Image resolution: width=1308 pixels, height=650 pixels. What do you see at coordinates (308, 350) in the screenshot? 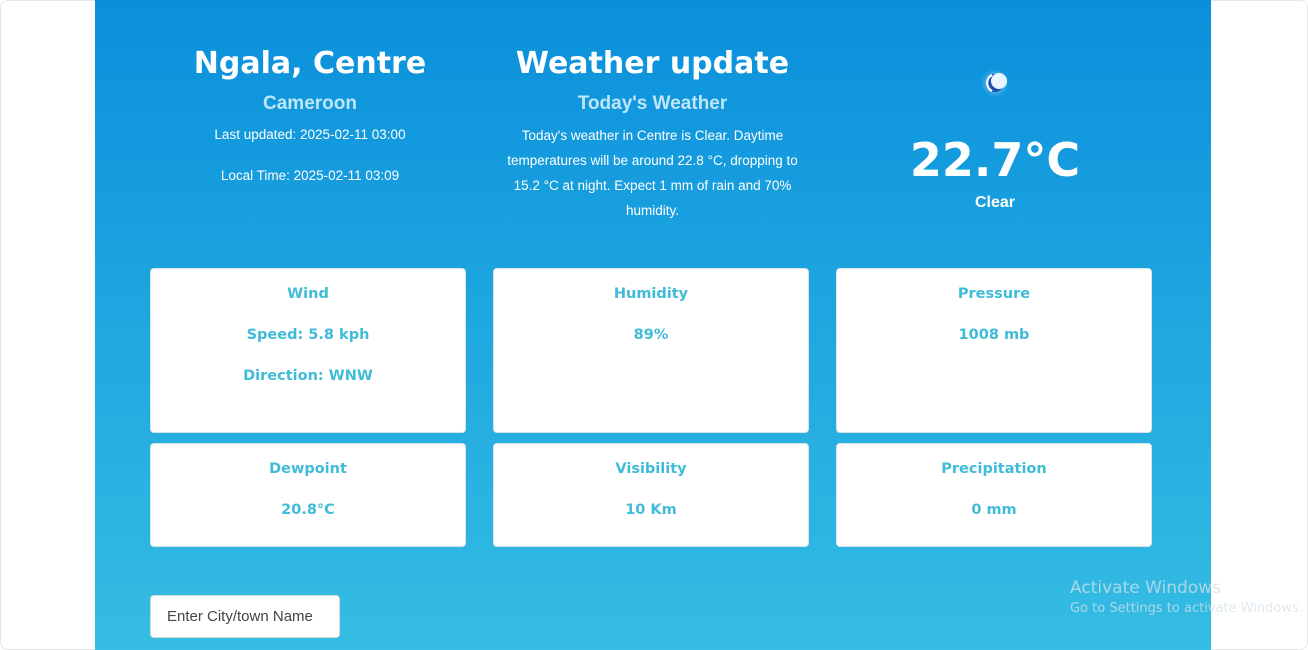
I see `wind-card: Wind Speed: 5.8 kph Direction: WNW` at bounding box center [308, 350].